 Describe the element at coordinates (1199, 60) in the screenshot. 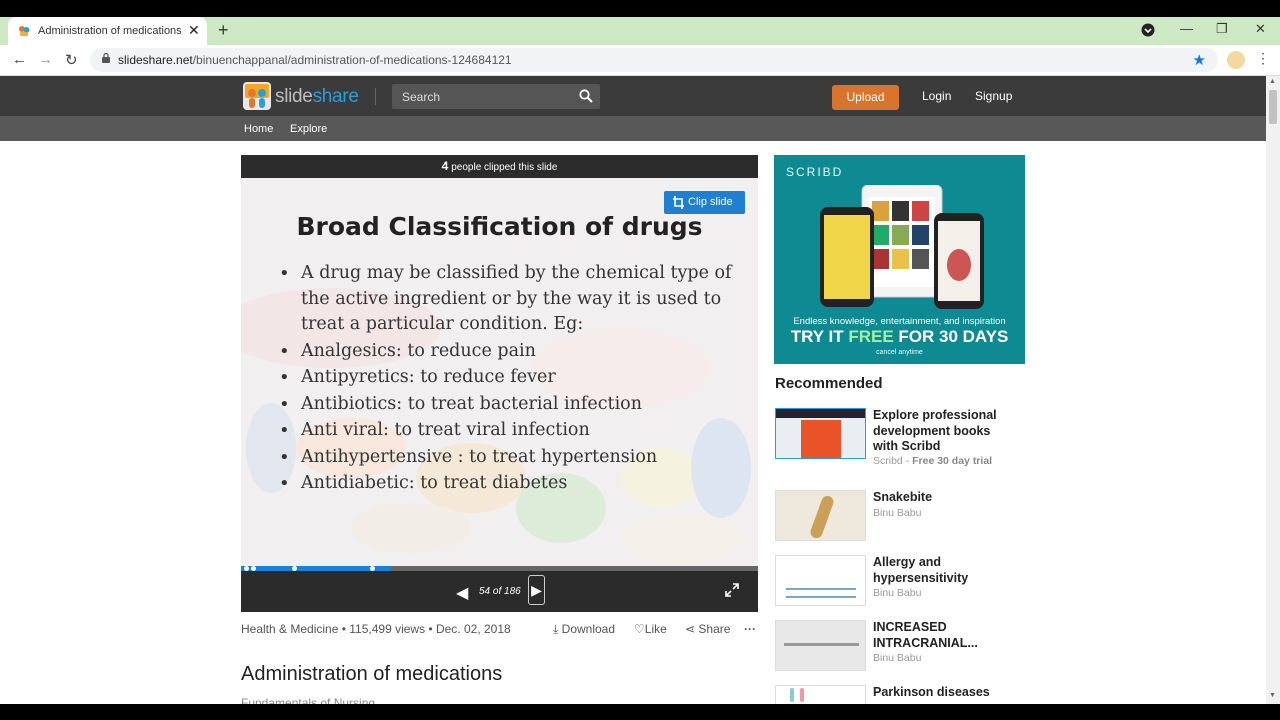

I see `bookmark-star-icon: ★` at that location.